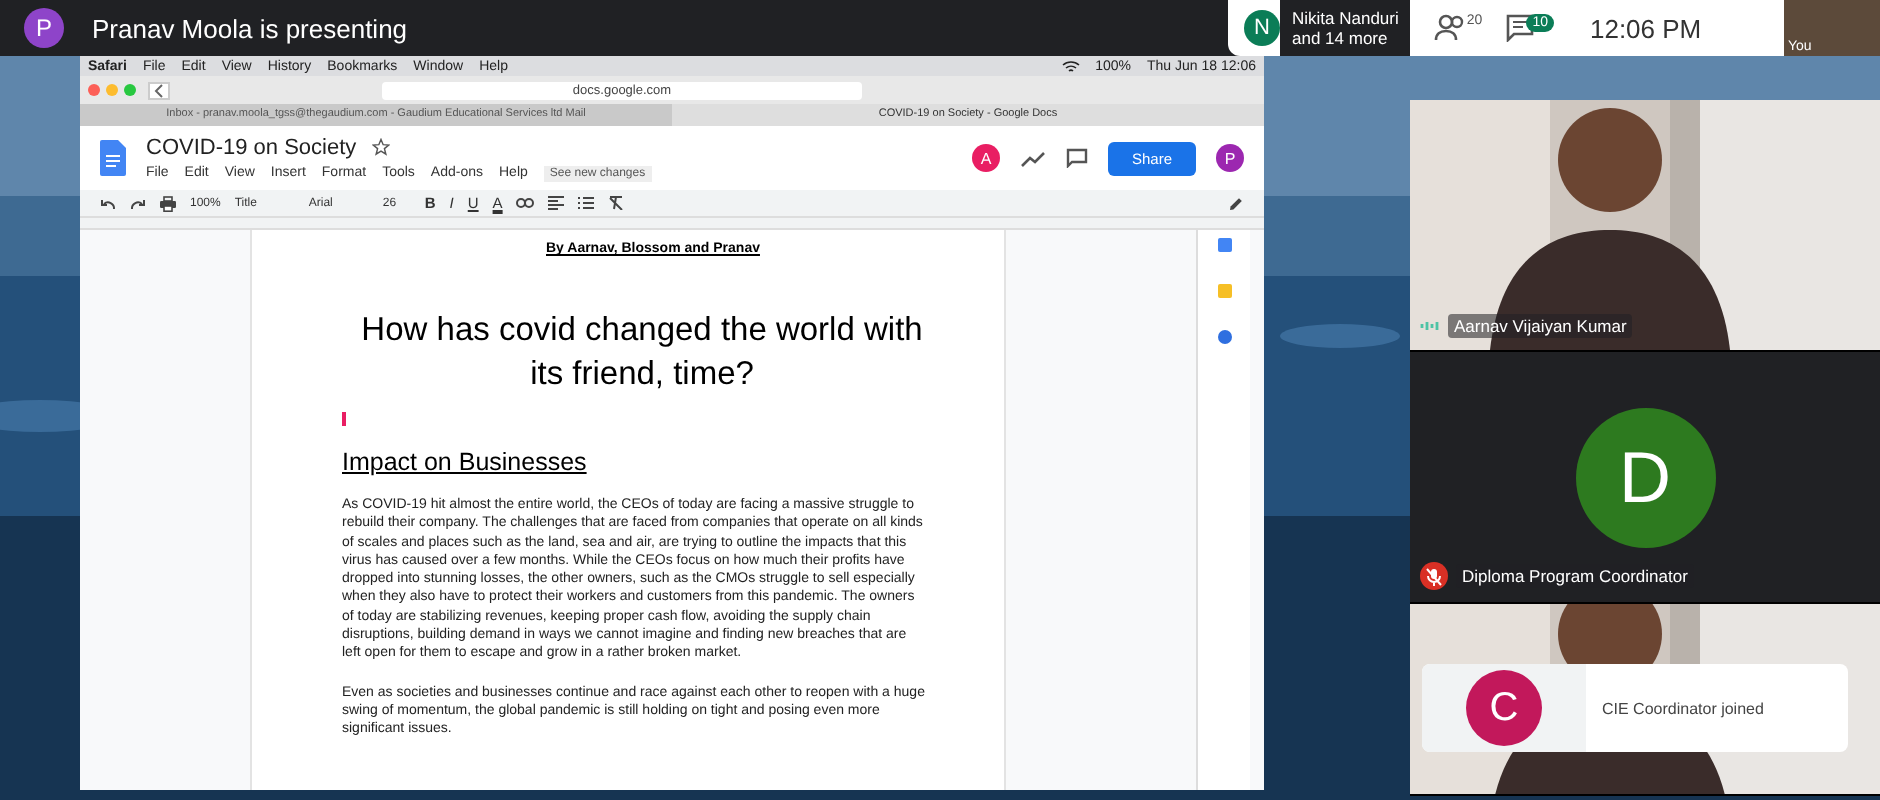  What do you see at coordinates (1458, 28) in the screenshot?
I see `people-button: 20` at bounding box center [1458, 28].